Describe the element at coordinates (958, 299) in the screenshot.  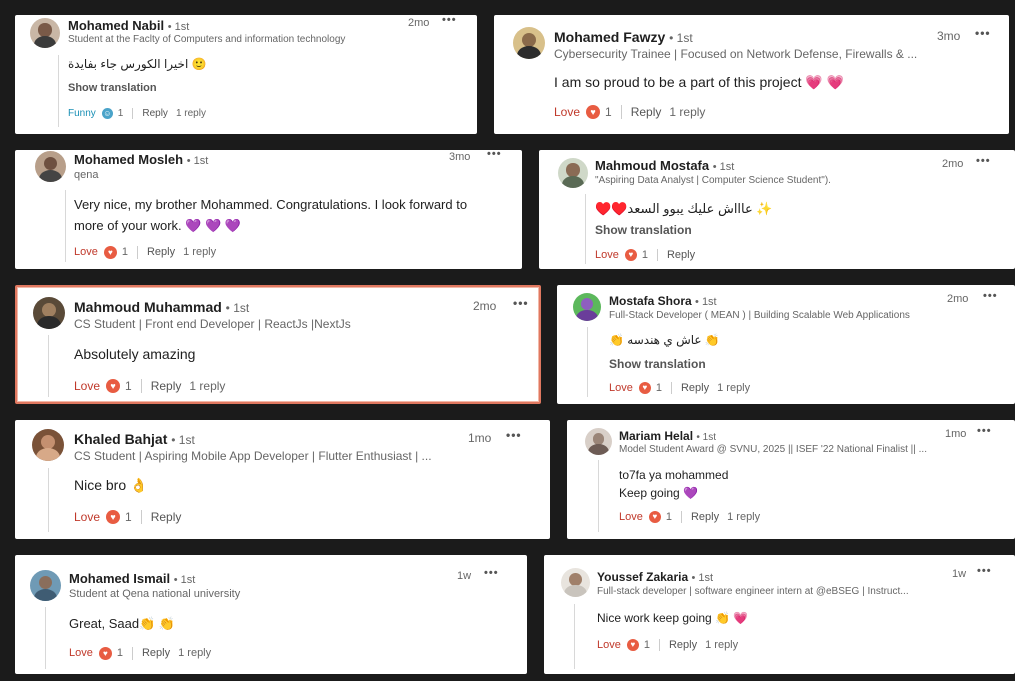
I see `timestamp: 2mo` at that location.